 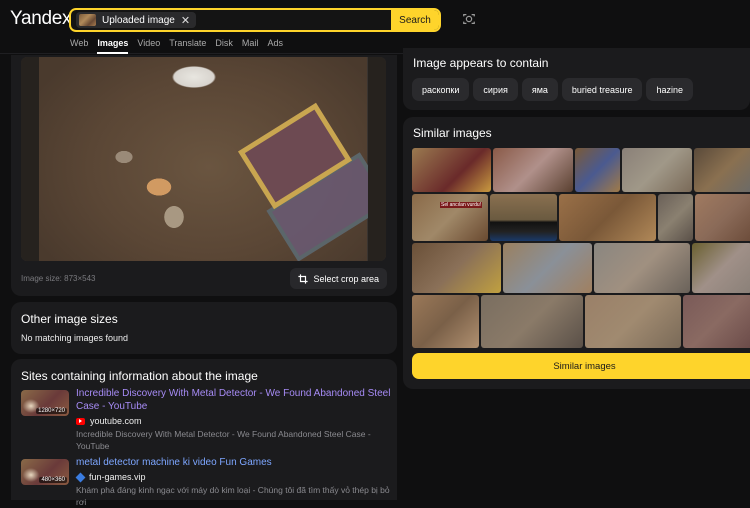 What do you see at coordinates (80, 477) in the screenshot?
I see `diamond-icon` at bounding box center [80, 477].